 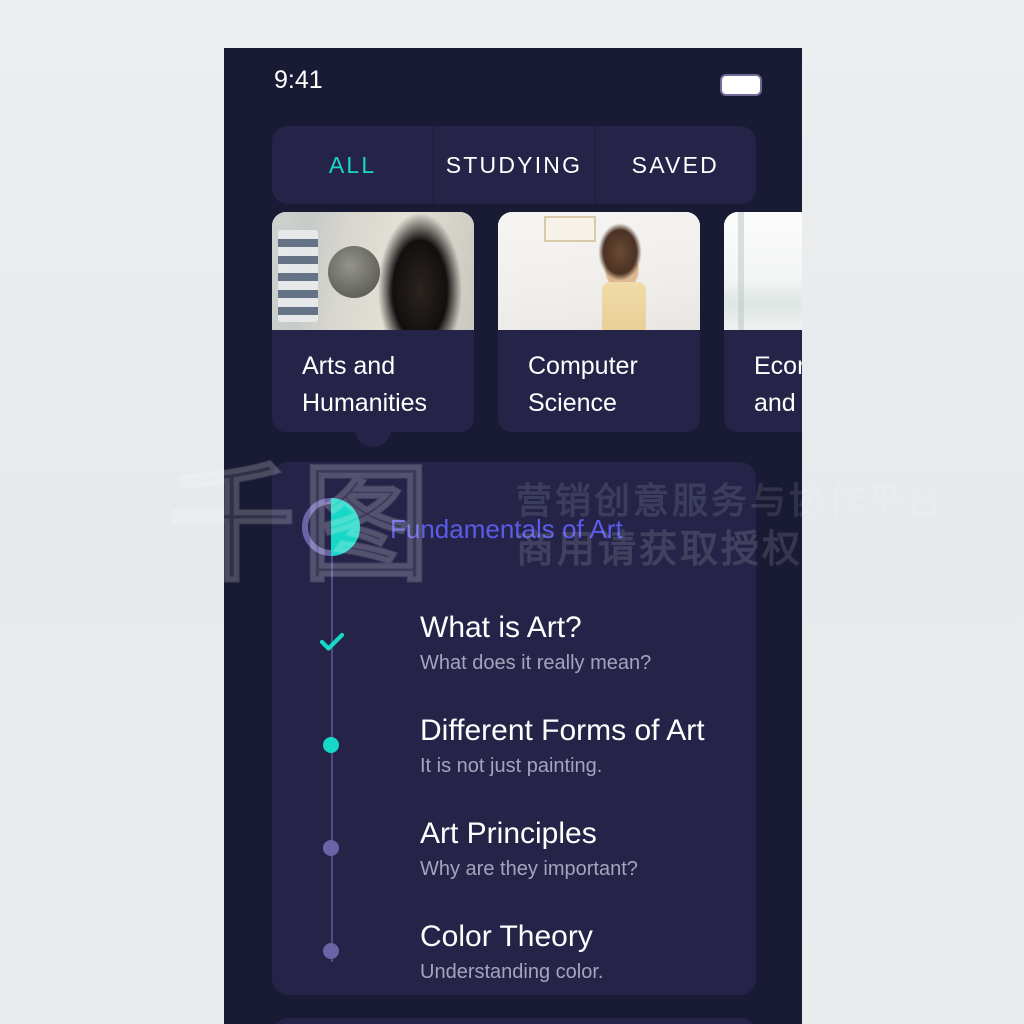 What do you see at coordinates (513, 84) in the screenshot?
I see `status-bar: 9:41` at bounding box center [513, 84].